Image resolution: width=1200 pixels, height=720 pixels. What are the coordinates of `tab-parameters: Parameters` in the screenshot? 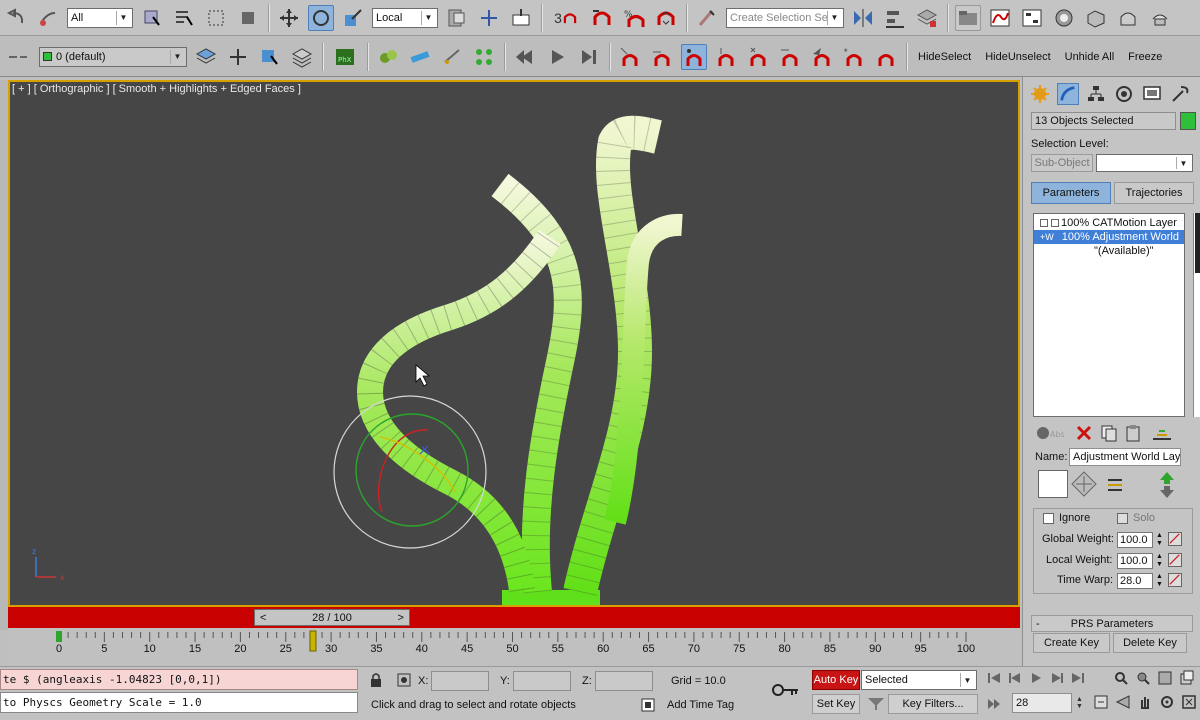 It's located at (1071, 193).